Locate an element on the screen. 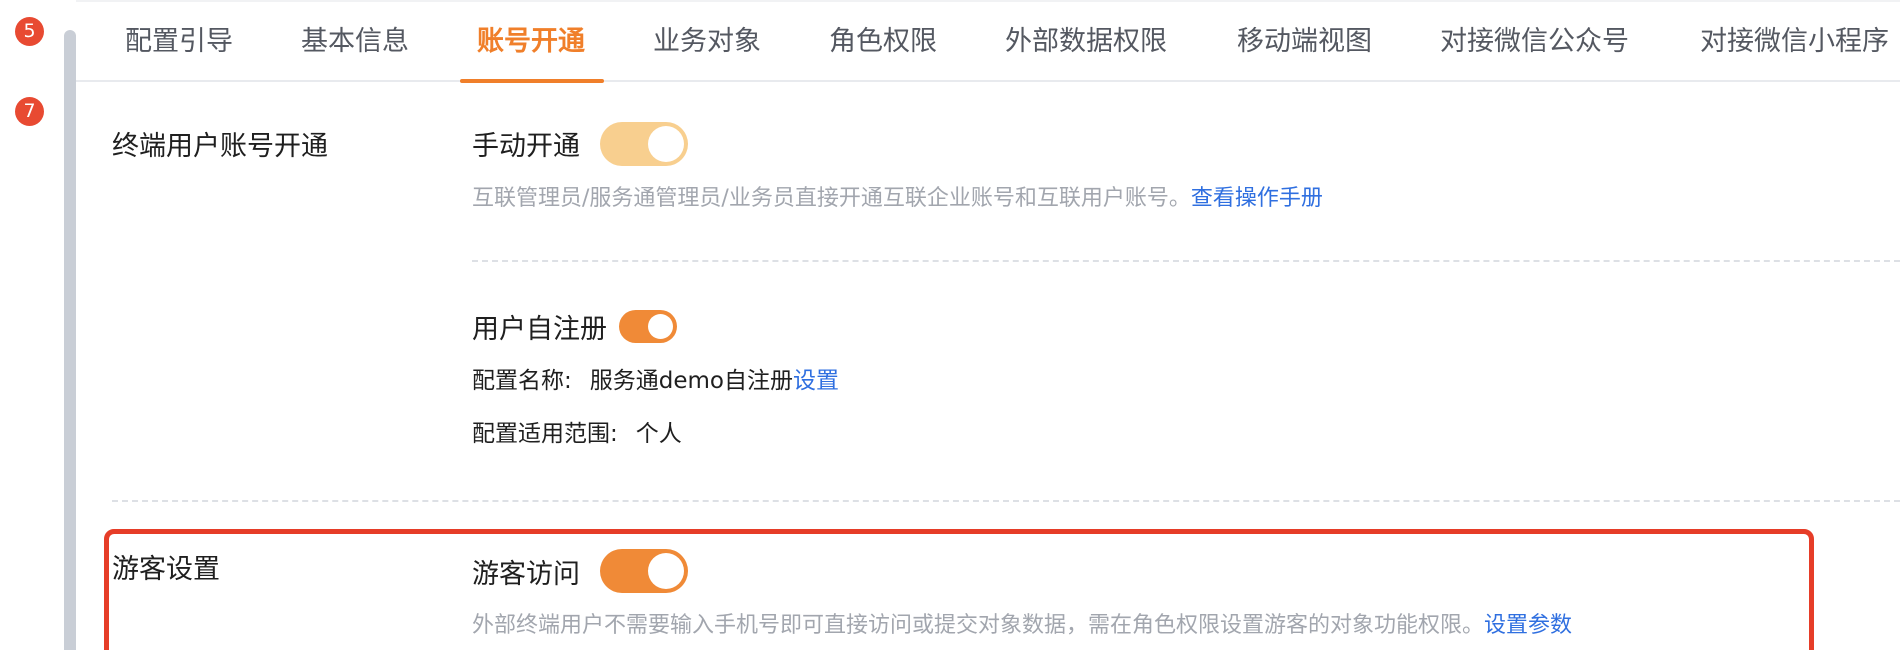  tab-config-guide: 配置引导 is located at coordinates (179, 43).